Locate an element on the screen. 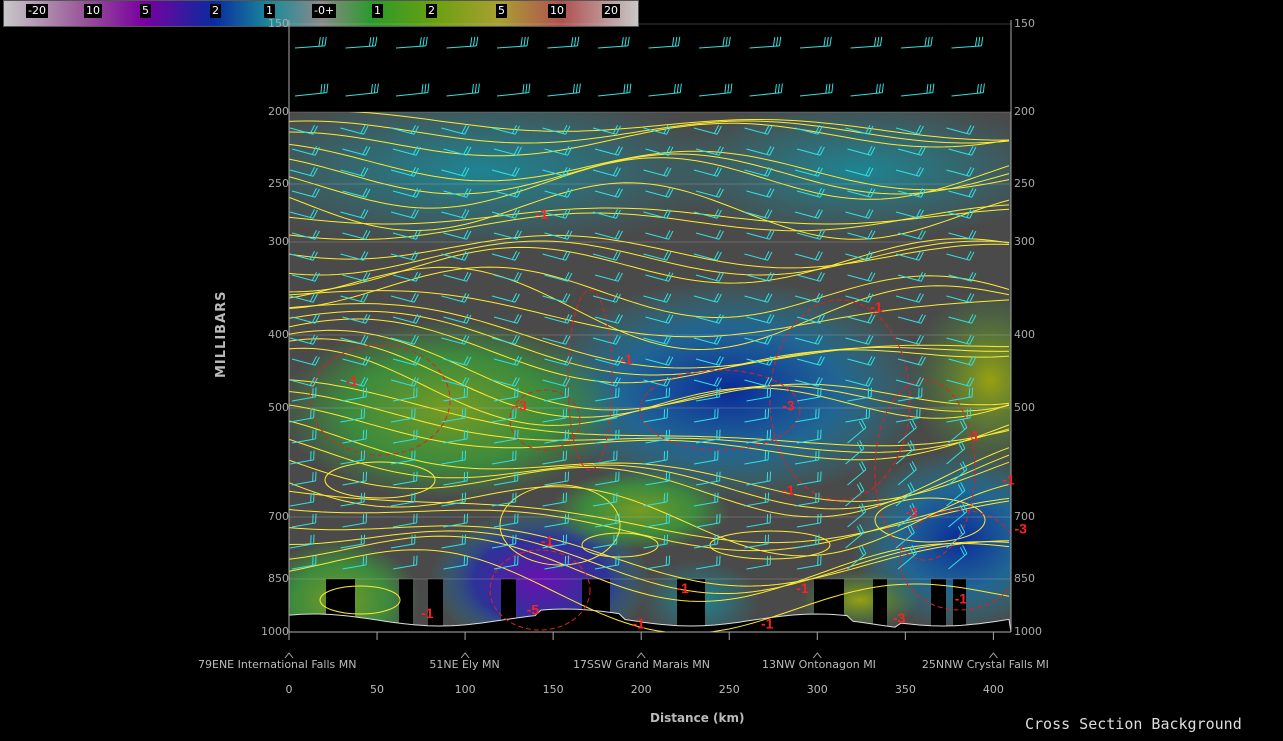  x-tick-label: 50 is located at coordinates (377, 689).